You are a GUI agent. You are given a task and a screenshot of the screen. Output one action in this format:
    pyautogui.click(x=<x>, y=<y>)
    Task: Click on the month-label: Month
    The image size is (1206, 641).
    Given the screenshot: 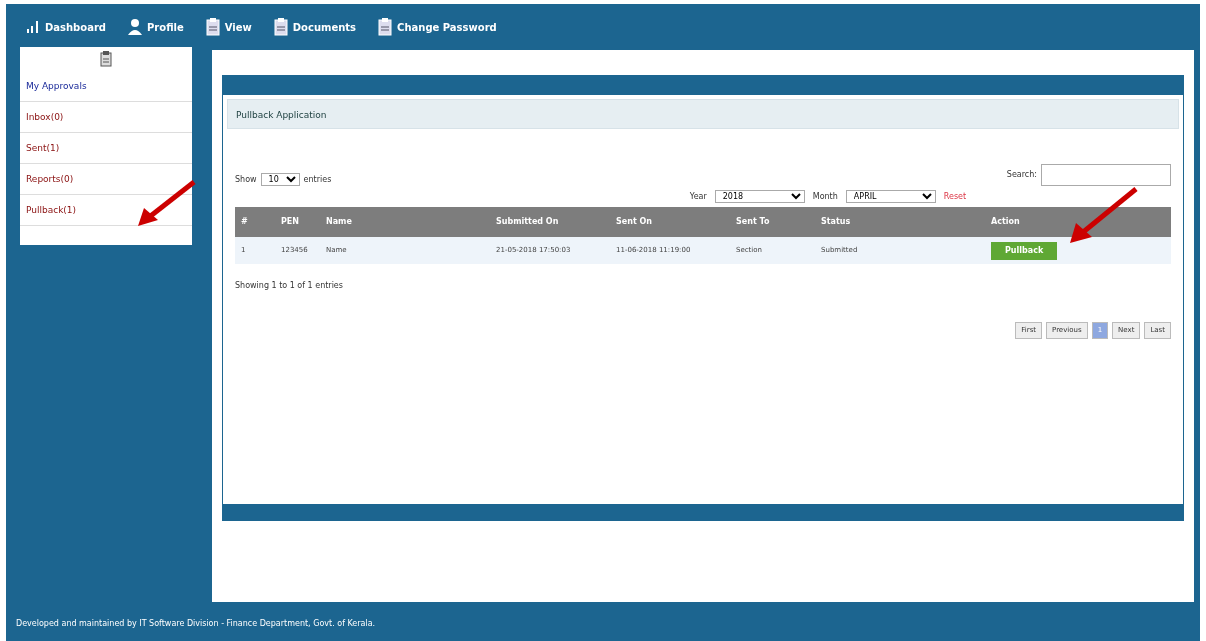 What is the action you would take?
    pyautogui.click(x=825, y=196)
    